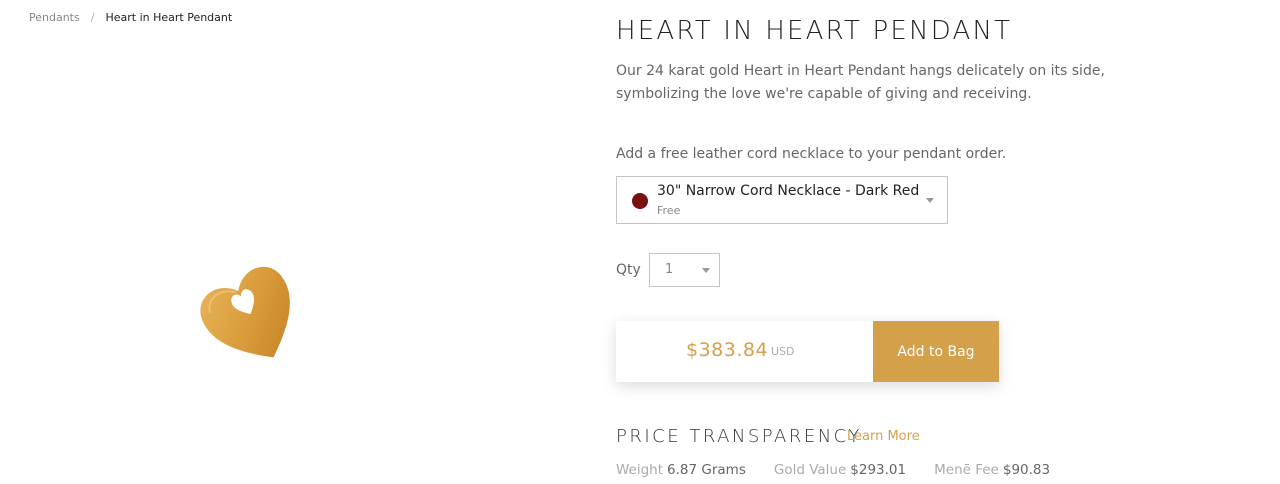 This screenshot has height=484, width=1280. What do you see at coordinates (810, 470) in the screenshot?
I see `metric-key: Gold Value` at bounding box center [810, 470].